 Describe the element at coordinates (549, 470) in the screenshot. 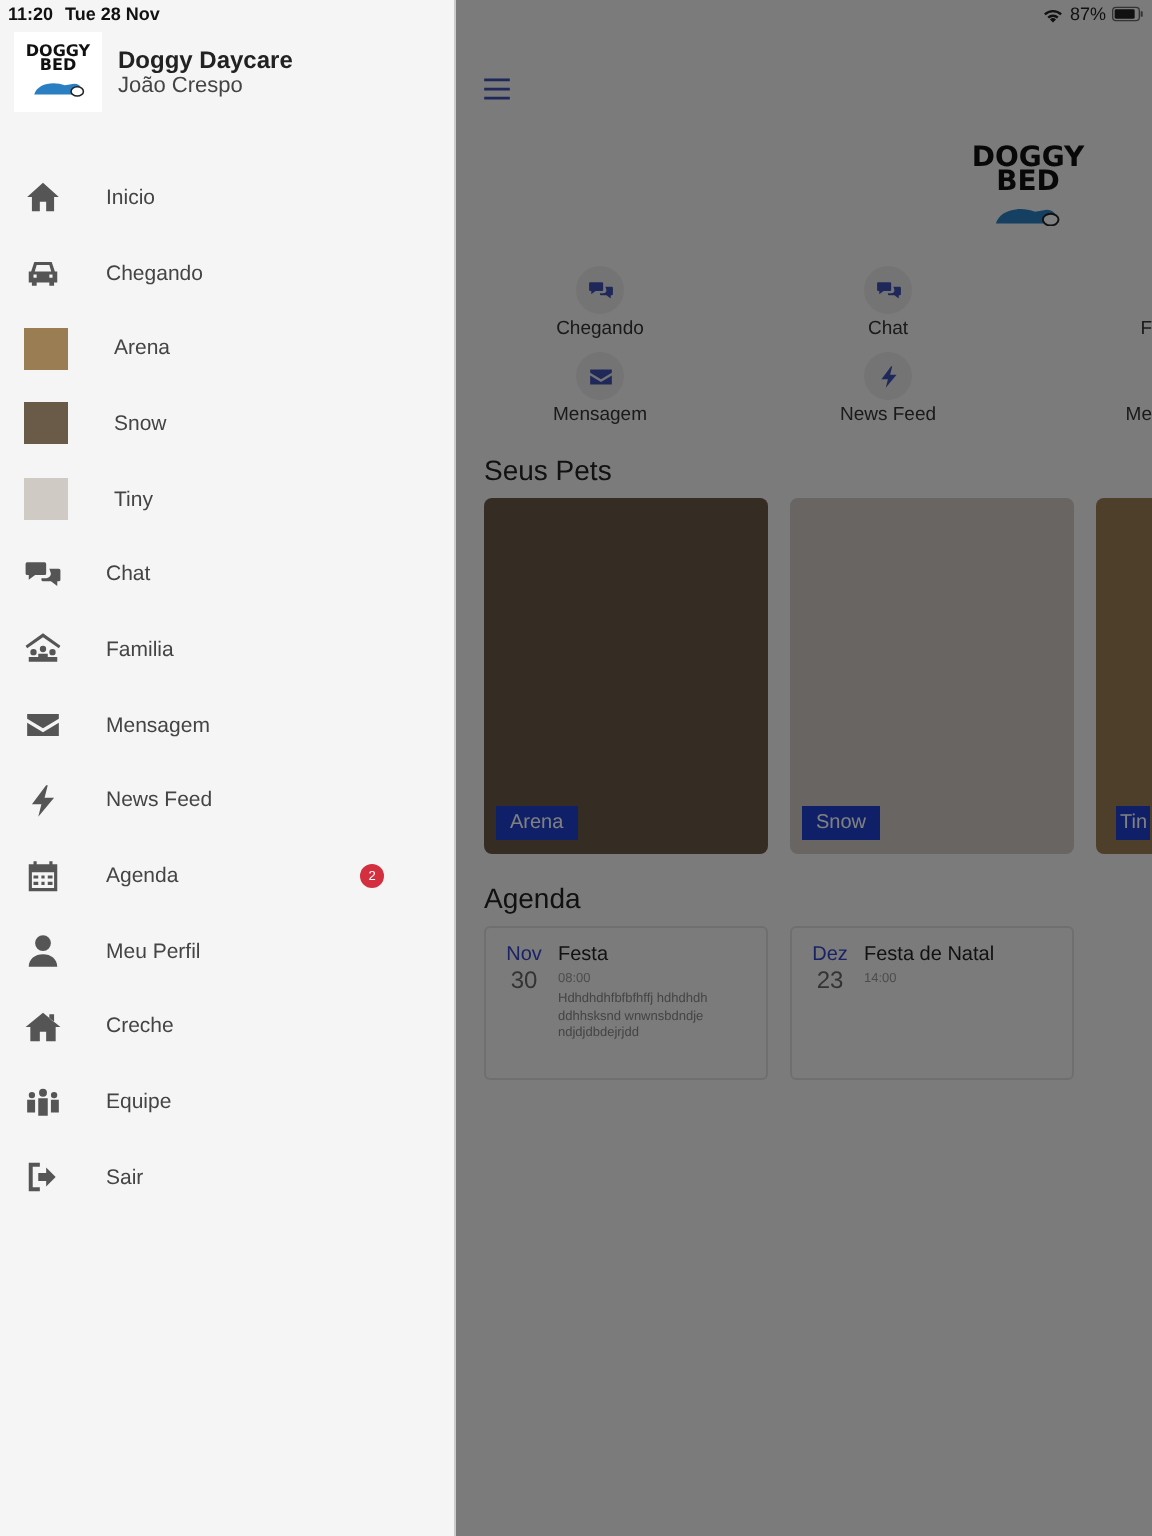

I see `section-title: Seus Pets` at that location.